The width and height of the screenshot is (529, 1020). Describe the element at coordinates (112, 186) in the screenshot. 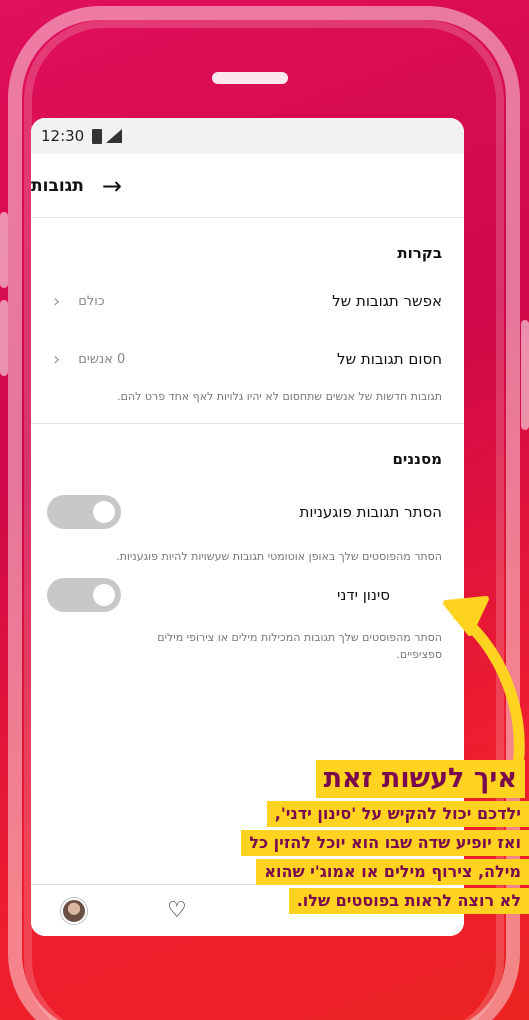

I see `arrow-right-icon: →` at that location.